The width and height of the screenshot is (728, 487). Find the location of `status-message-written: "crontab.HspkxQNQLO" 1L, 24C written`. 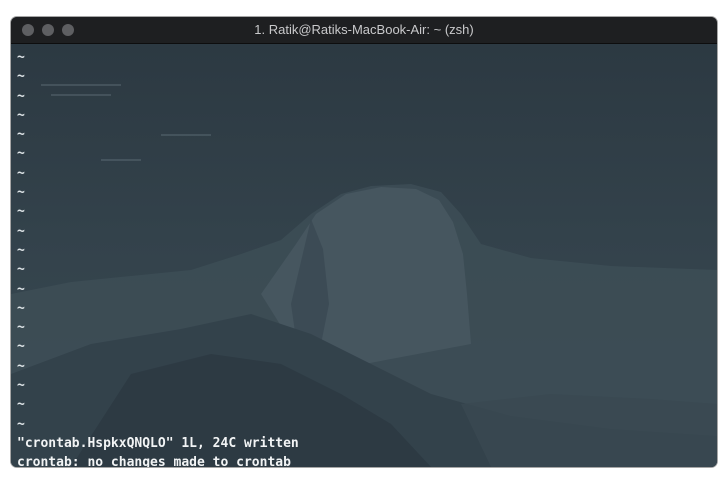

status-message-written: "crontab.HspkxQNQLO" 1L, 24C written is located at coordinates (158, 443).